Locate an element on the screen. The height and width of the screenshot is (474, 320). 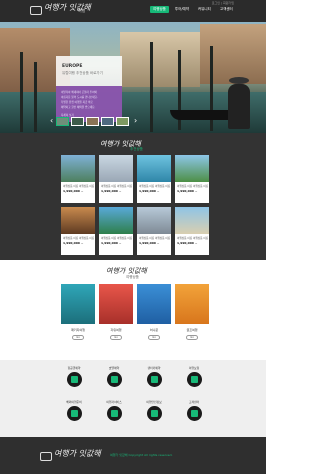
product-category-label: 자유여행 is located at coordinates (116, 330).